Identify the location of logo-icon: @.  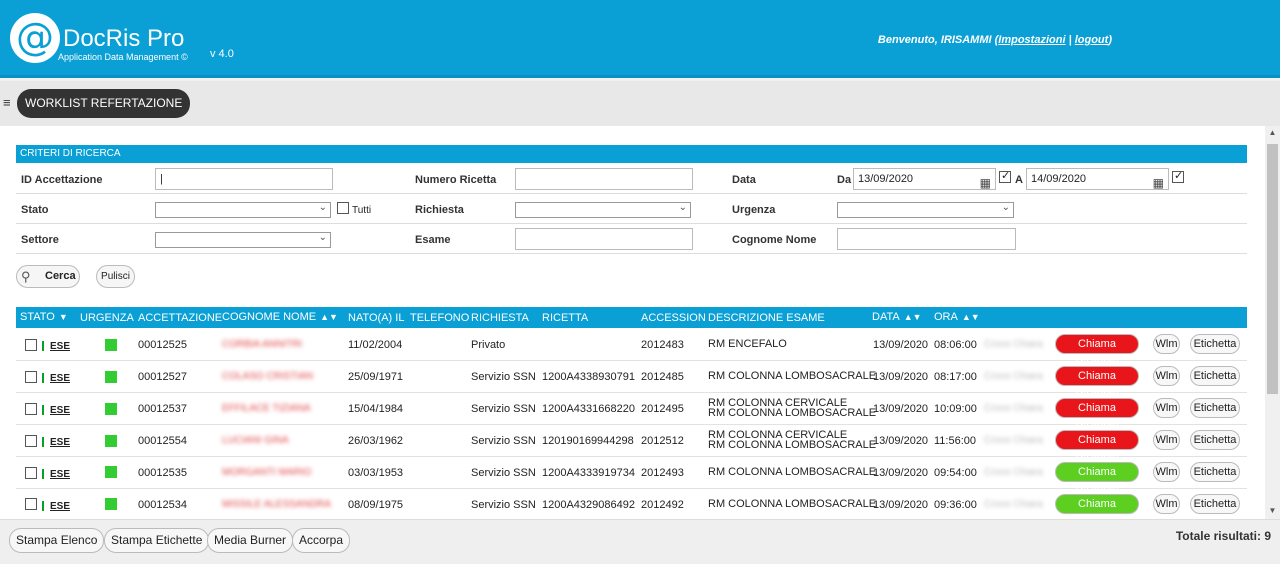
(35, 38).